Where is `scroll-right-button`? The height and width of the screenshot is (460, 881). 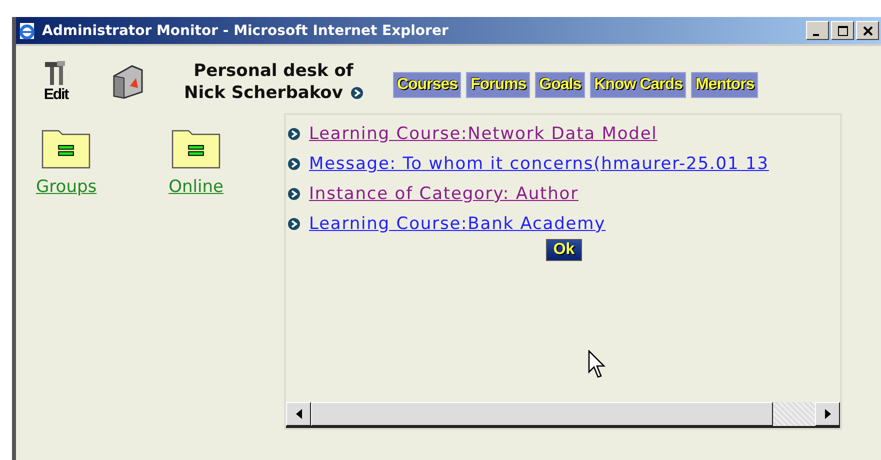 scroll-right-button is located at coordinates (827, 414).